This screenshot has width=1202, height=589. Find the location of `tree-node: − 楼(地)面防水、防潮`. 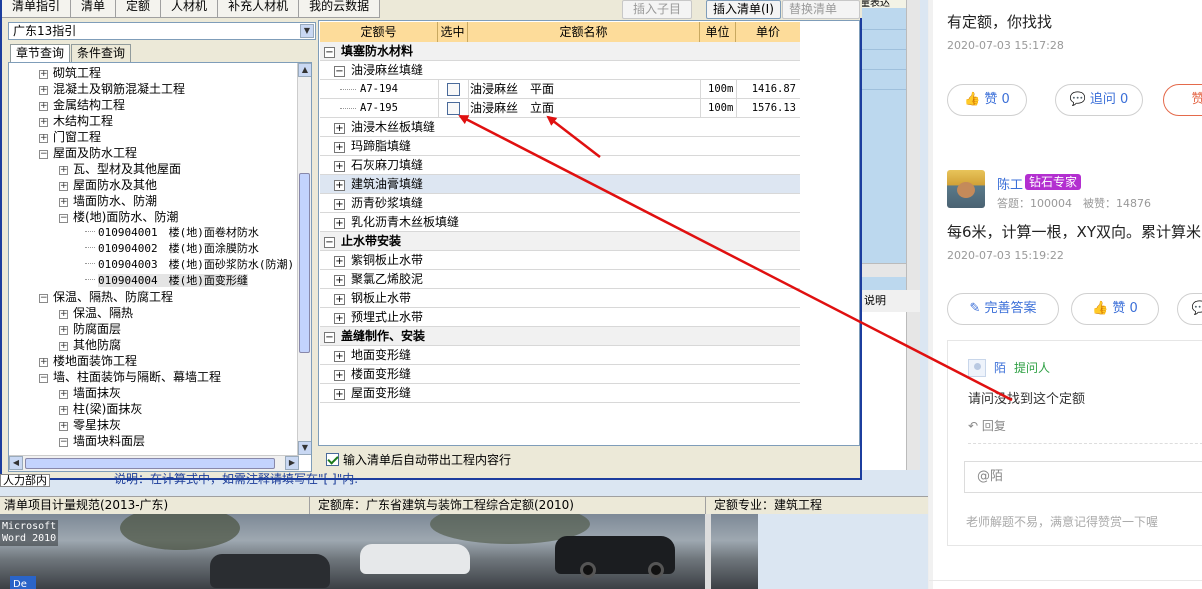

tree-node: − 楼(地)面防水、防潮 is located at coordinates (118, 217).